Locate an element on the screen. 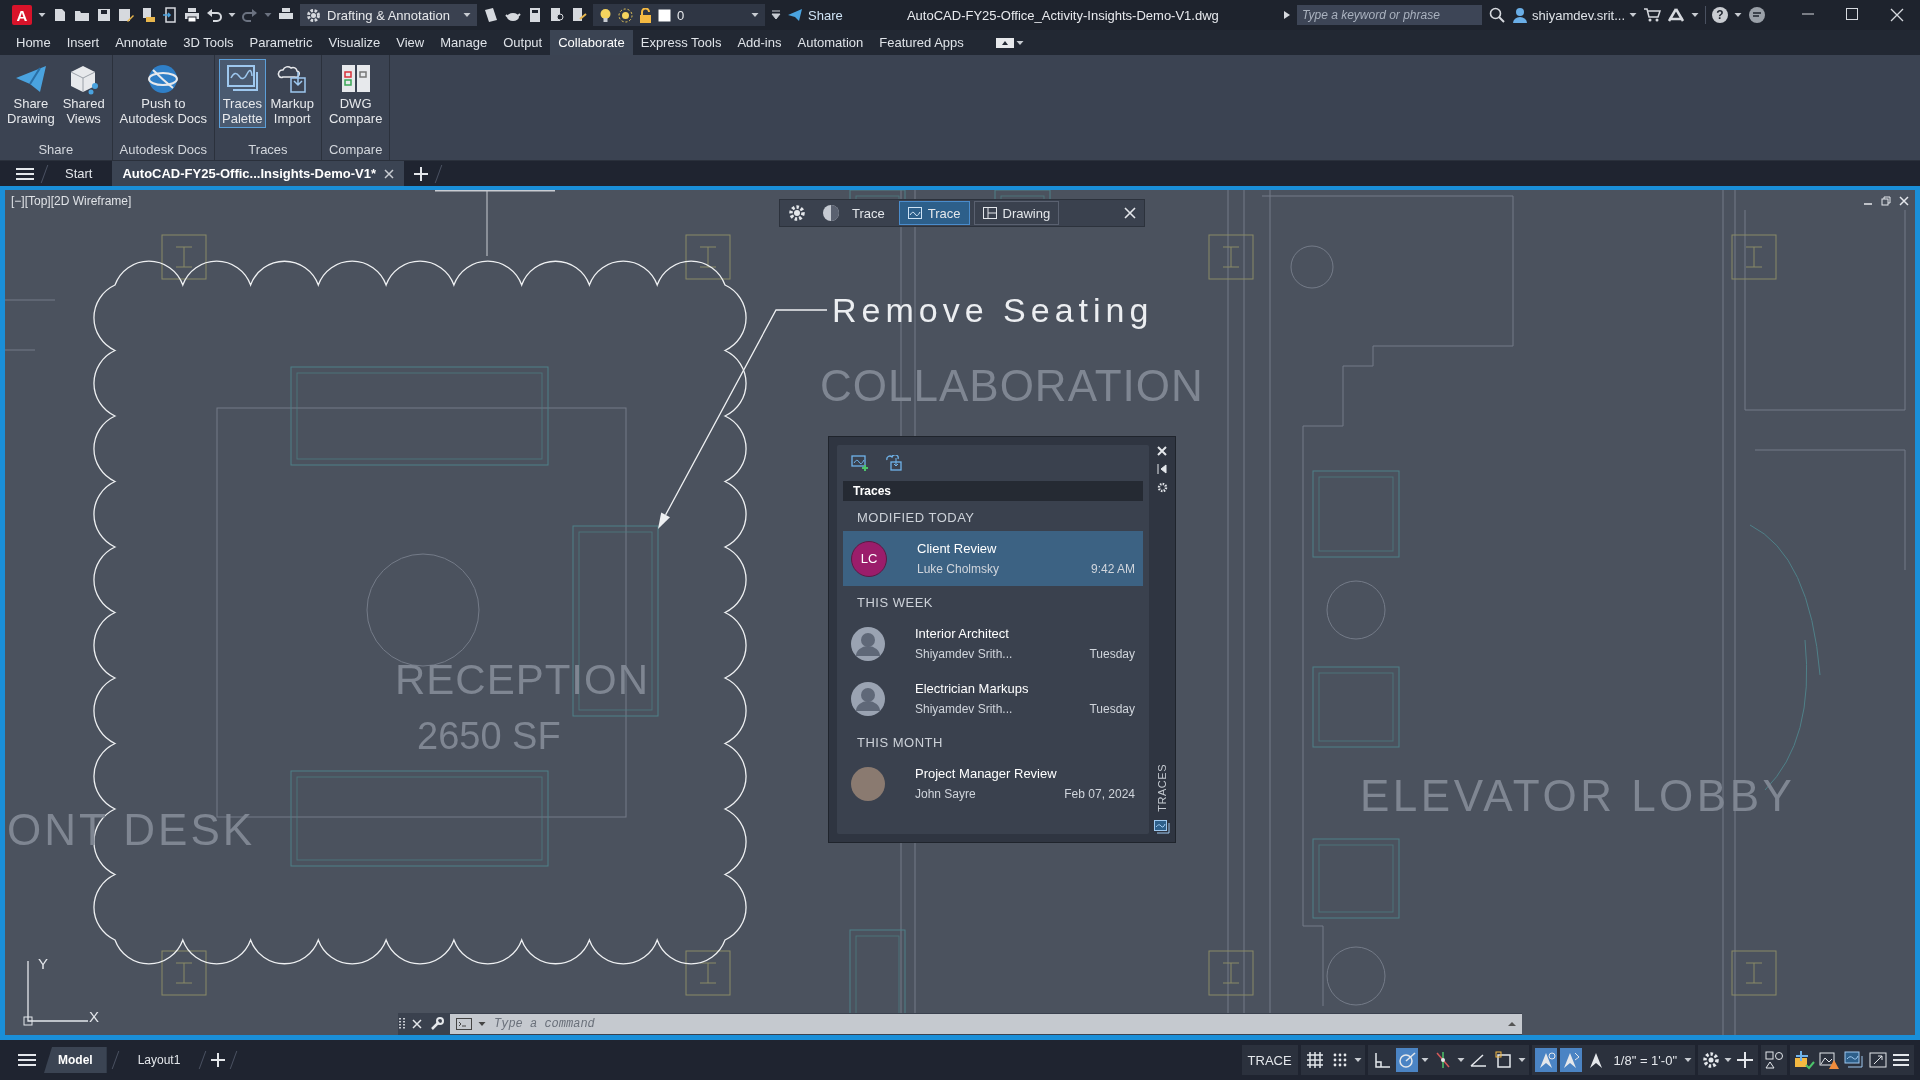 The width and height of the screenshot is (1920, 1080). color-swatch-icon is located at coordinates (664, 15).